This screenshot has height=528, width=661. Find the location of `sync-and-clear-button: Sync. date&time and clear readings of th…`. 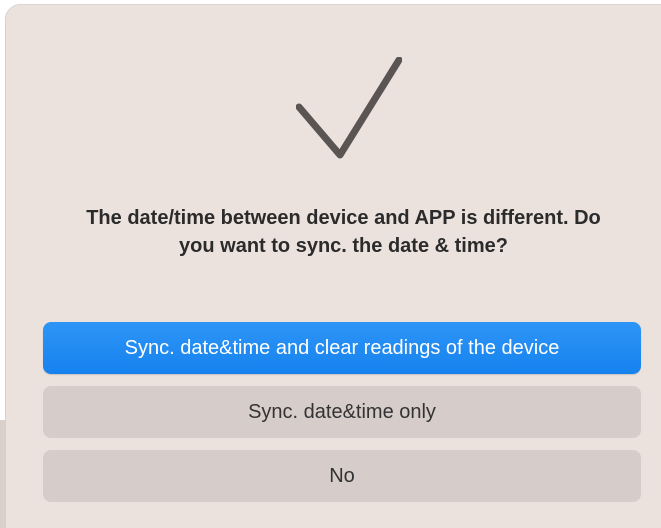

sync-and-clear-button: Sync. date&time and clear readings of th… is located at coordinates (342, 348).